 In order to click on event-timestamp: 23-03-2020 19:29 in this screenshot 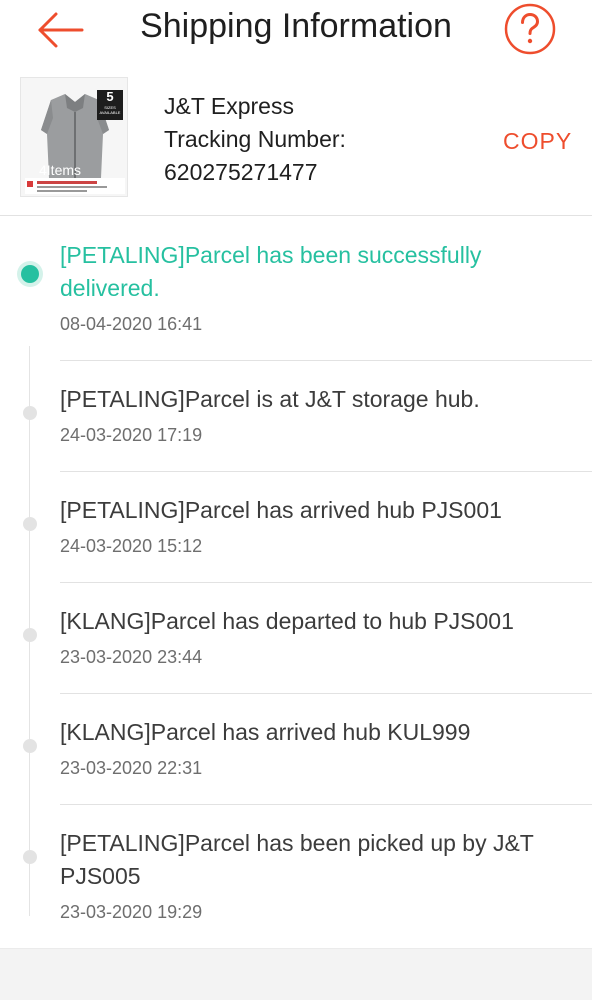, I will do `click(131, 912)`.